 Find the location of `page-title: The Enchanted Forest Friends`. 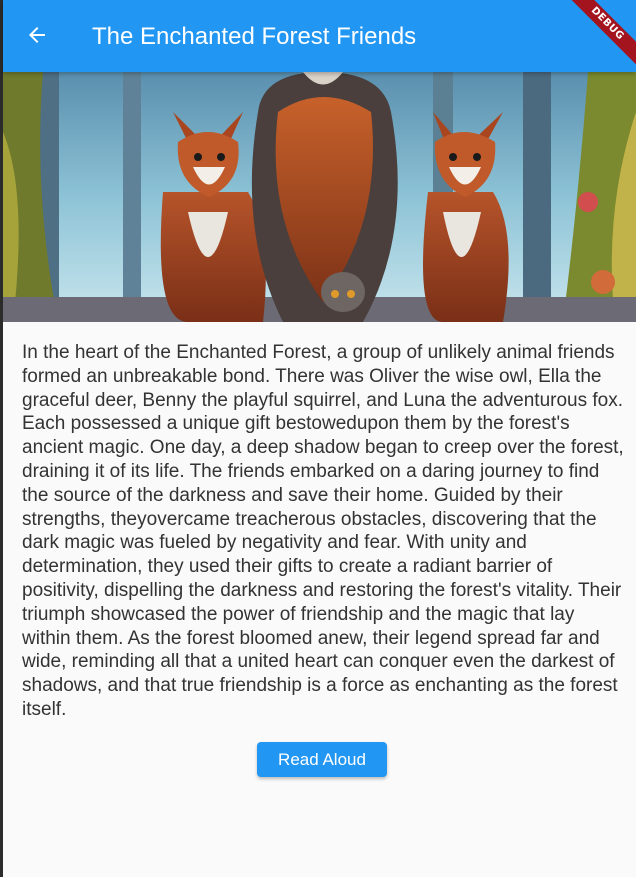

page-title: The Enchanted Forest Friends is located at coordinates (254, 36).